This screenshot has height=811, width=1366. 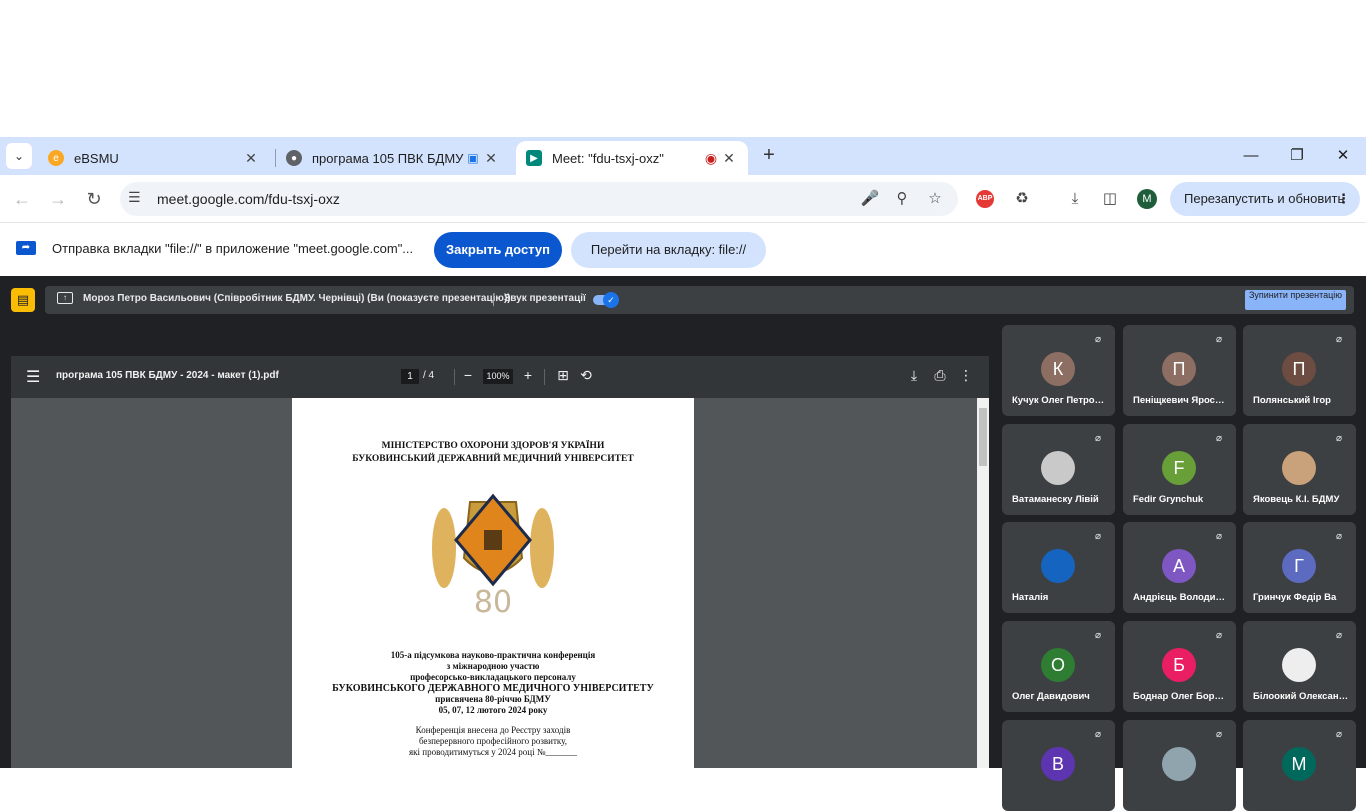 I want to click on participant-tile: ⌀ М, so click(x=1299, y=765).